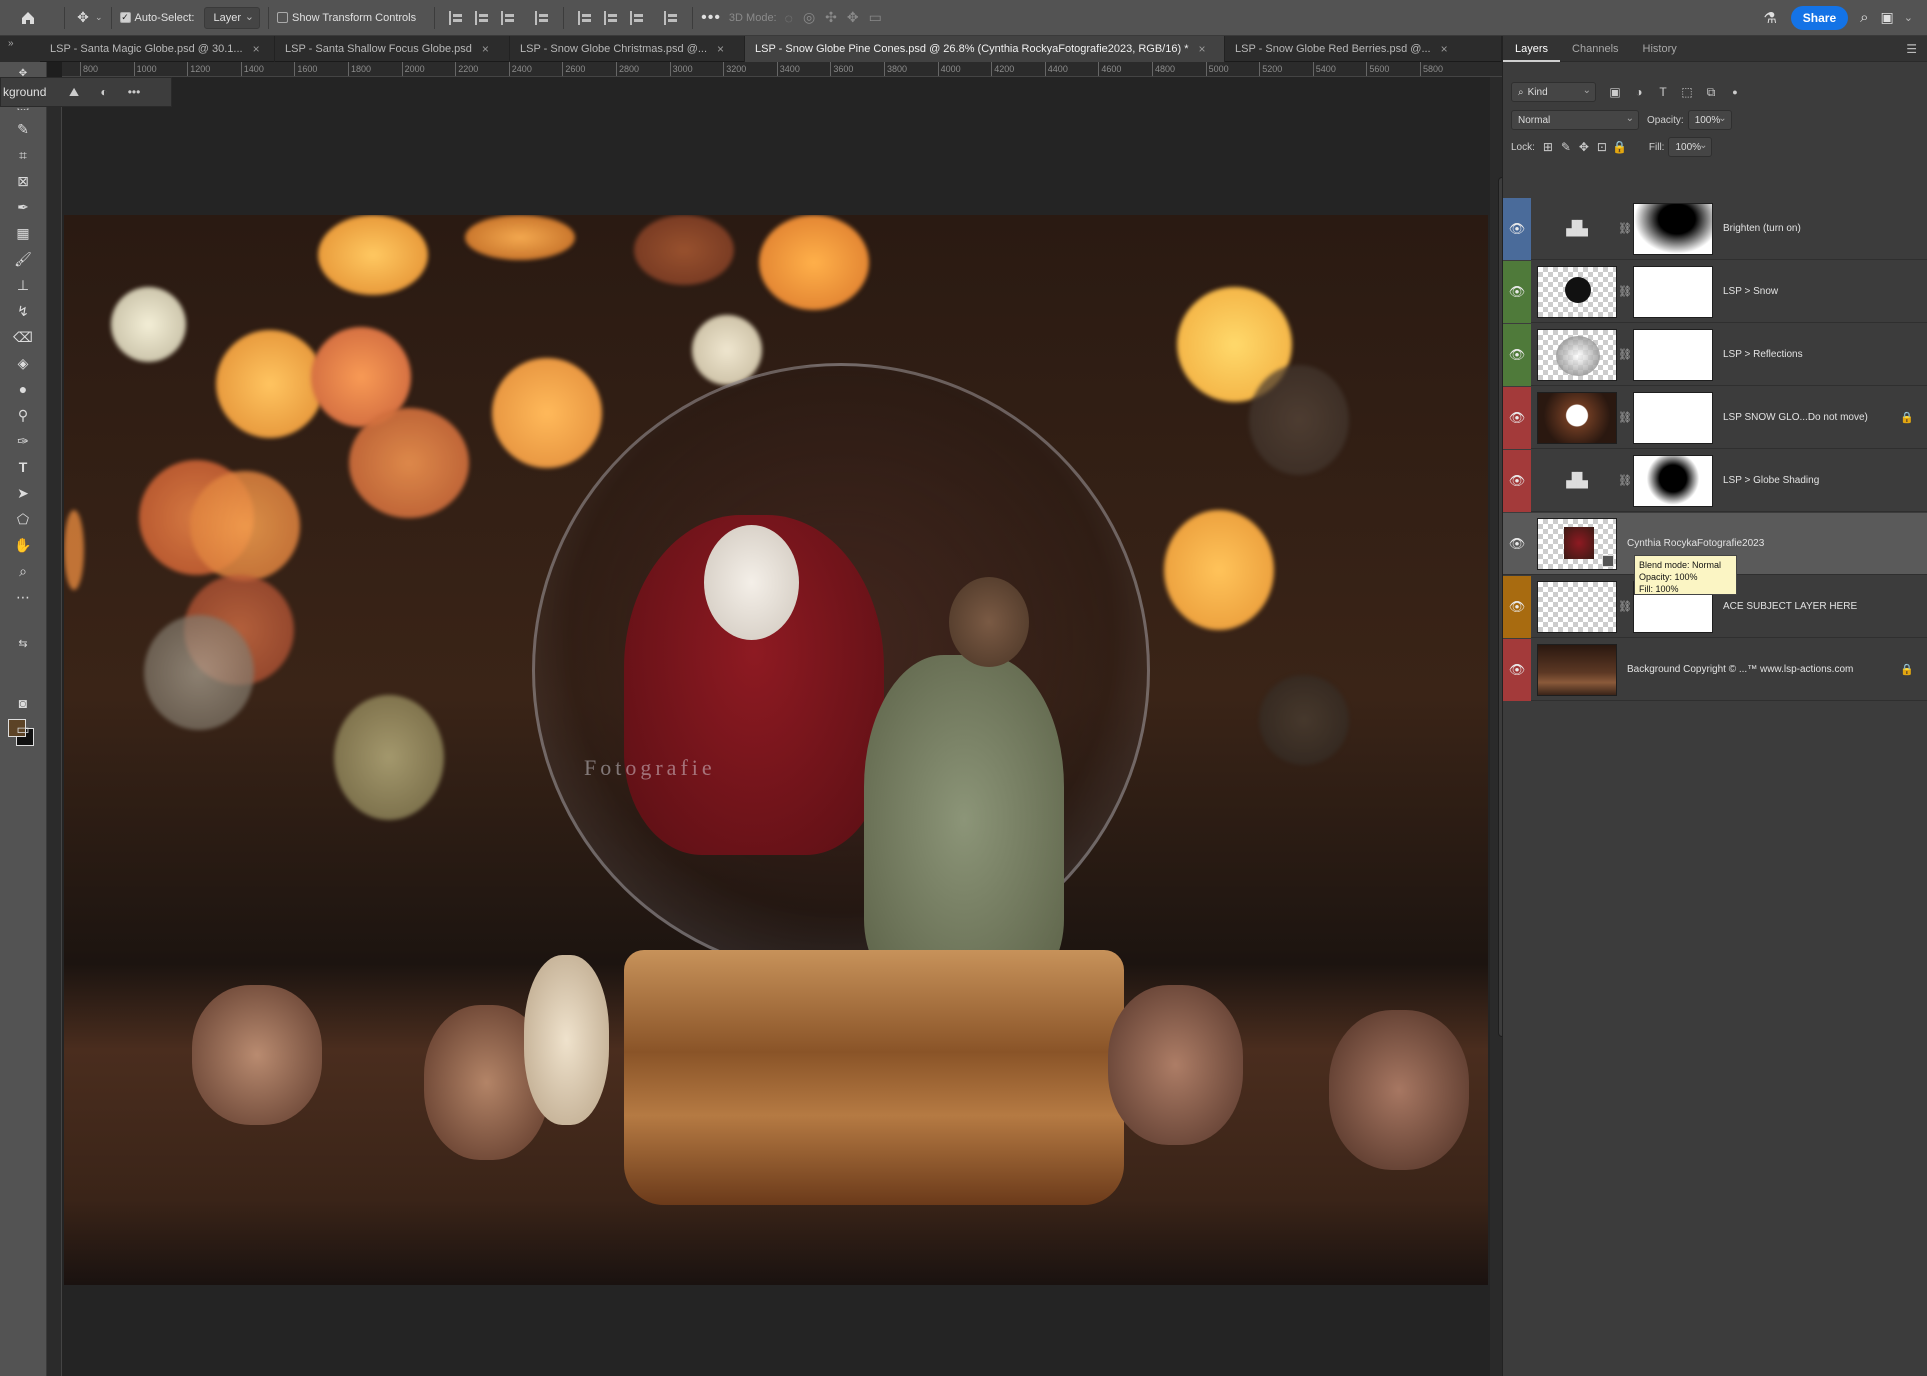 This screenshot has height=1376, width=1927. What do you see at coordinates (134, 92) in the screenshot?
I see `more-icon: •••` at bounding box center [134, 92].